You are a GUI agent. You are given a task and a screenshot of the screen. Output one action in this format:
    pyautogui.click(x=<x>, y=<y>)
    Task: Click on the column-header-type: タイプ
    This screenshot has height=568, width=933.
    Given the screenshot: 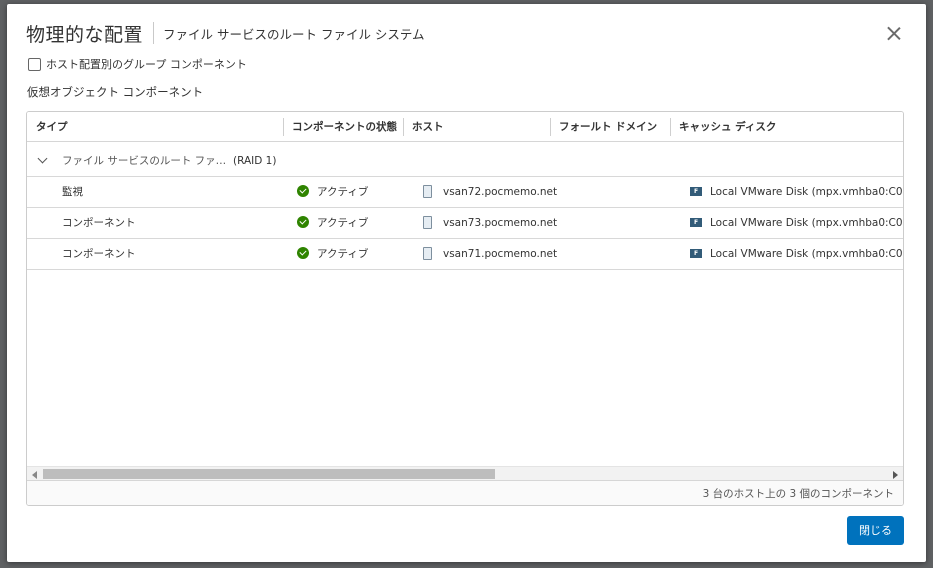 What is the action you would take?
    pyautogui.click(x=155, y=127)
    